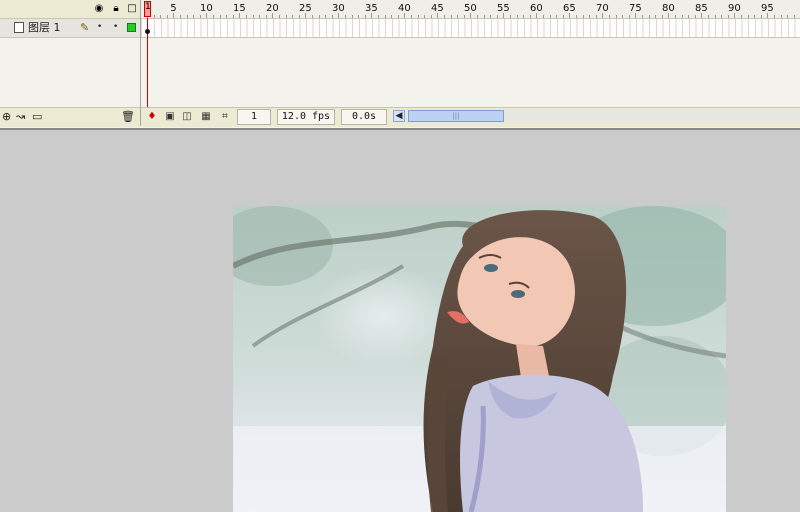  What do you see at coordinates (668, 8) in the screenshot?
I see `frame-number: 80` at bounding box center [668, 8].